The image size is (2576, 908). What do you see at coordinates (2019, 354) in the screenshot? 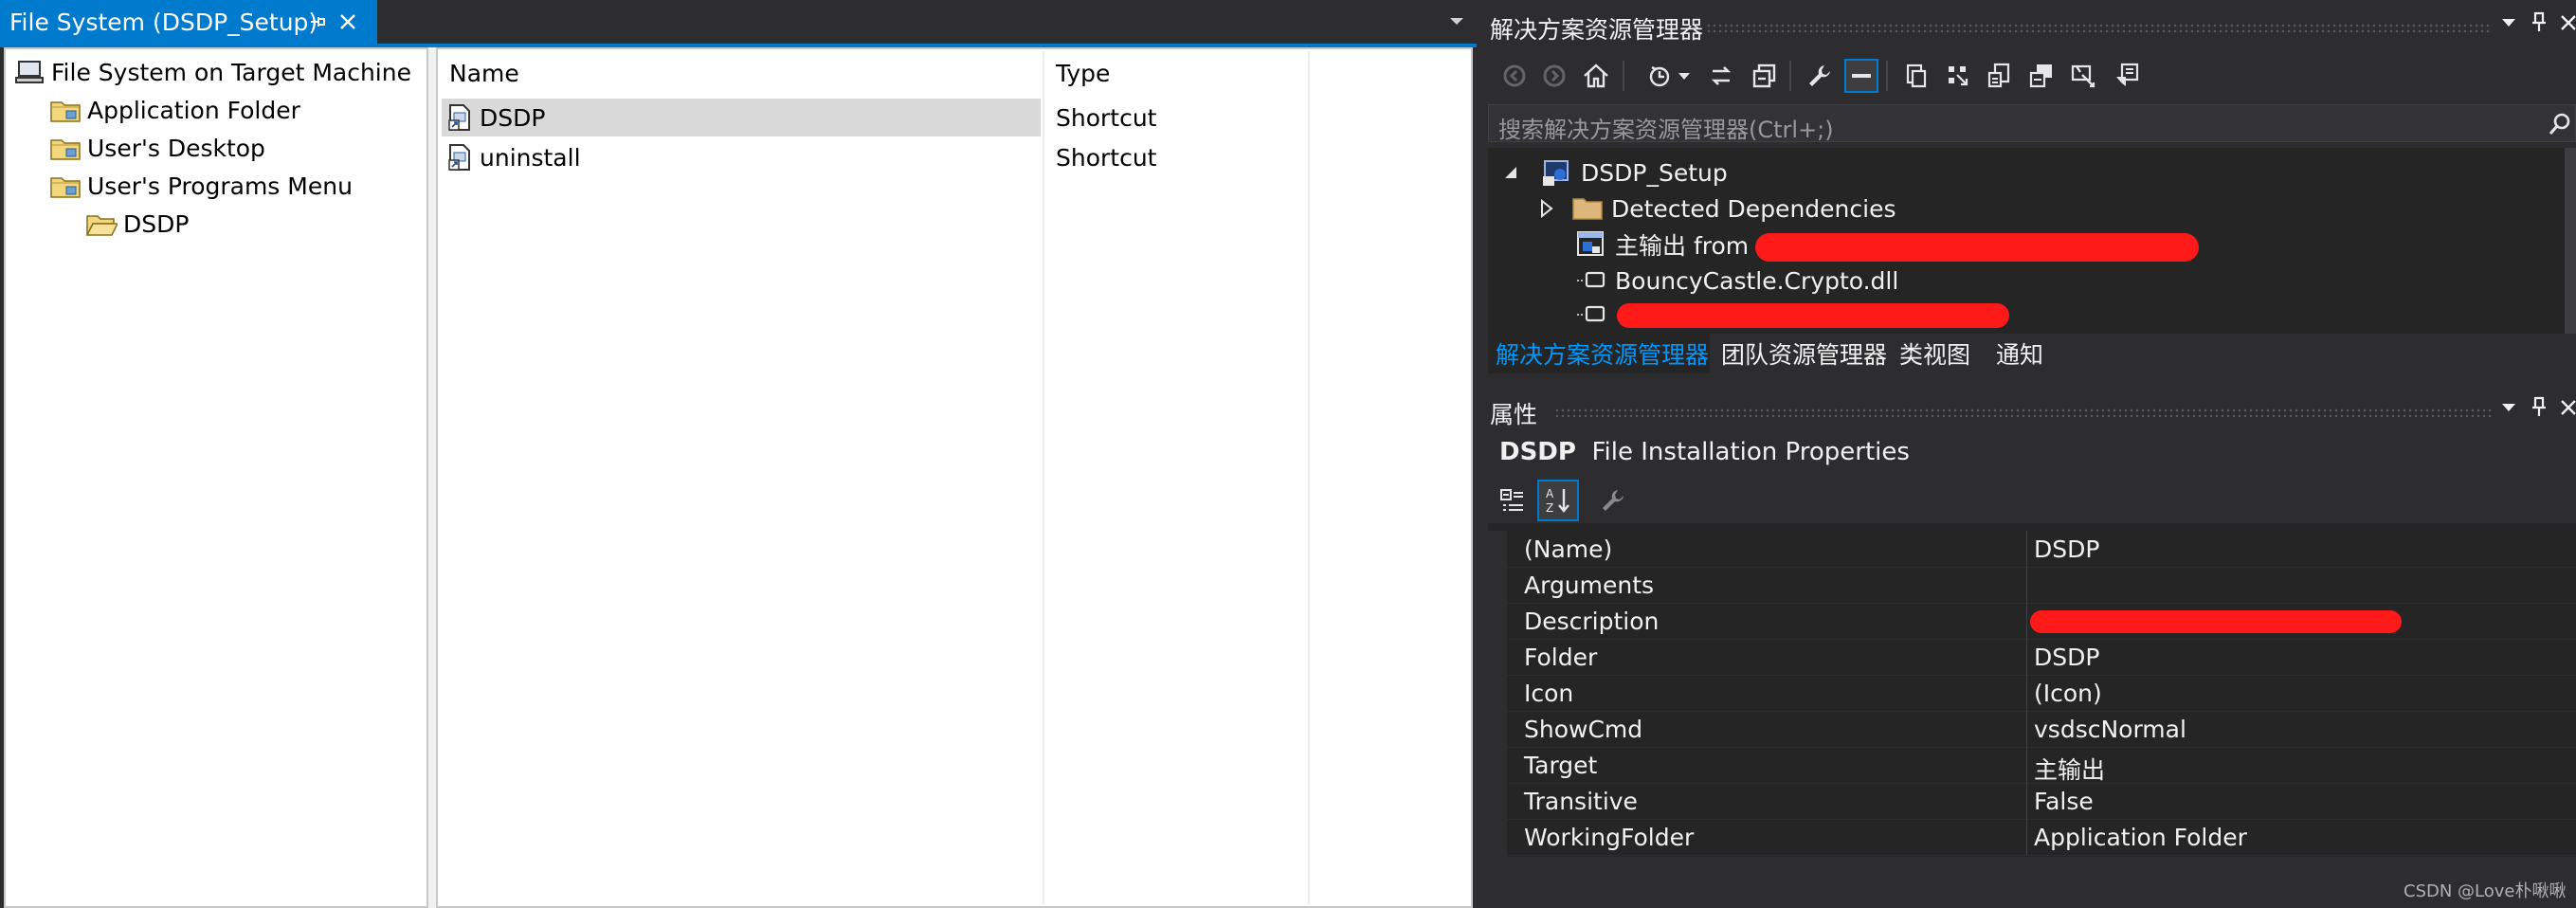
I see `tab-notifications: 通知` at bounding box center [2019, 354].